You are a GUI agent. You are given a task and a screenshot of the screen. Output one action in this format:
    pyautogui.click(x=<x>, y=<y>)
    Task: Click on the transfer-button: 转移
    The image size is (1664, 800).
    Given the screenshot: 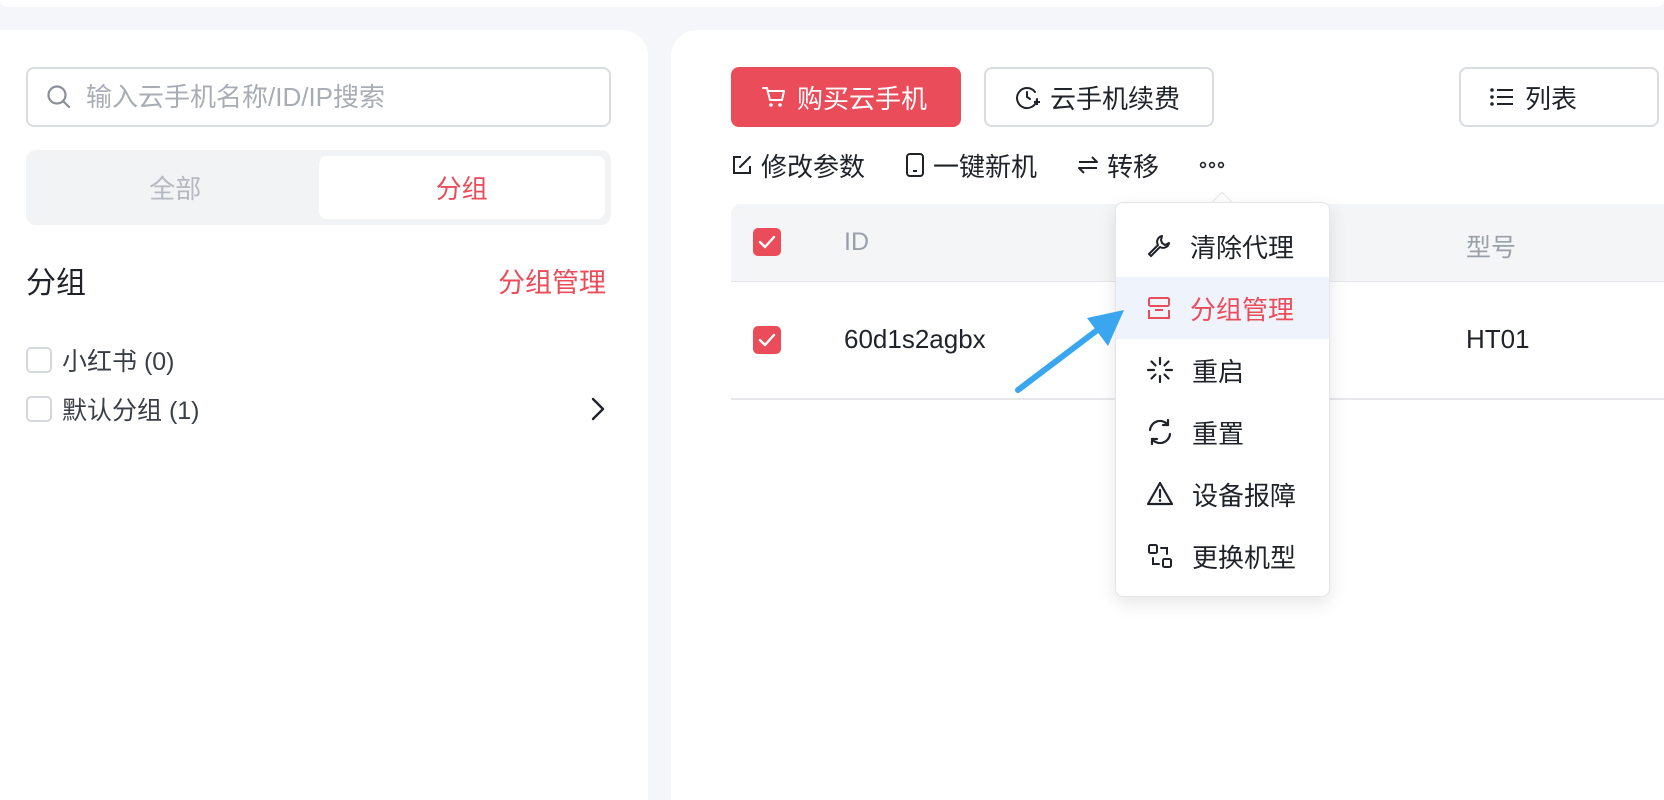 What is the action you would take?
    pyautogui.click(x=1118, y=165)
    